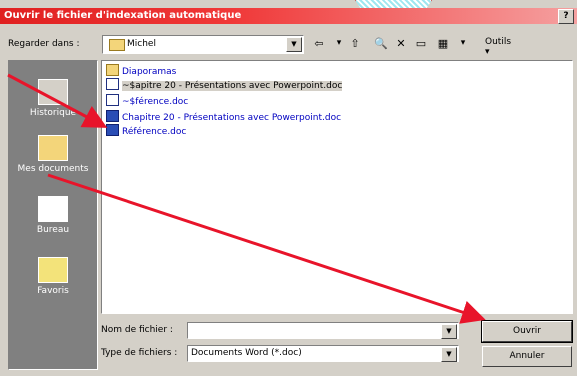  I want to click on look-in-label: Regarder dans :, so click(44, 44).